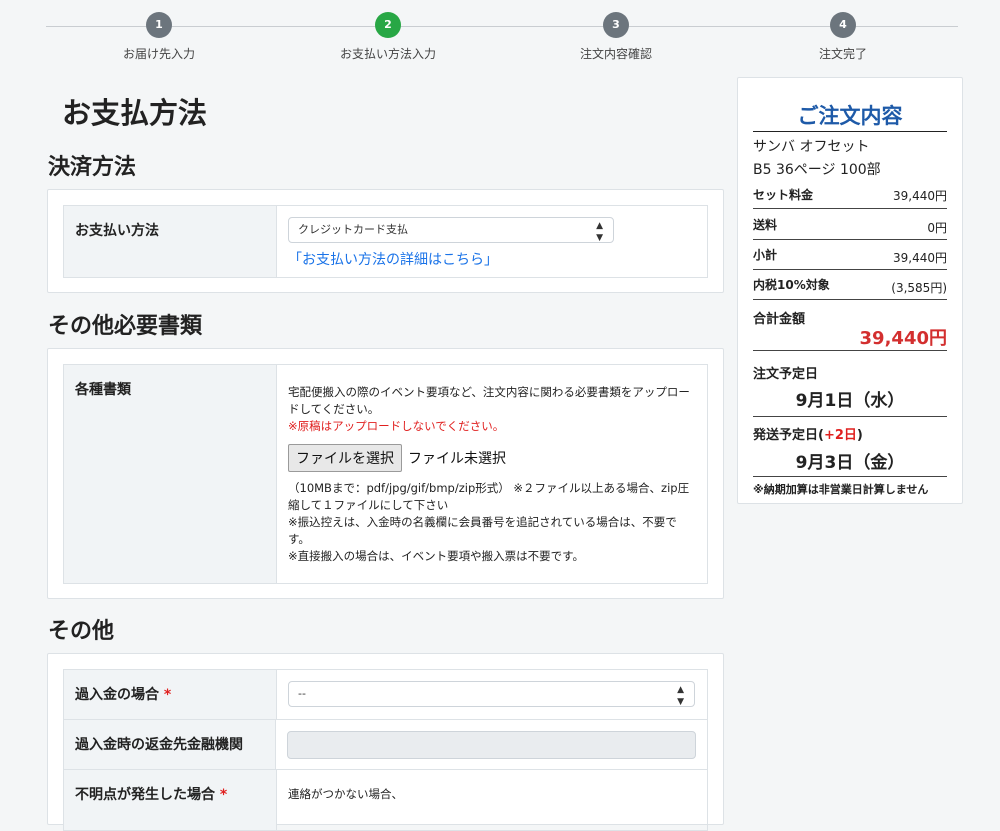 The width and height of the screenshot is (1000, 831). I want to click on file-upload: ファイルを選択 ファイル未選択, so click(492, 458).